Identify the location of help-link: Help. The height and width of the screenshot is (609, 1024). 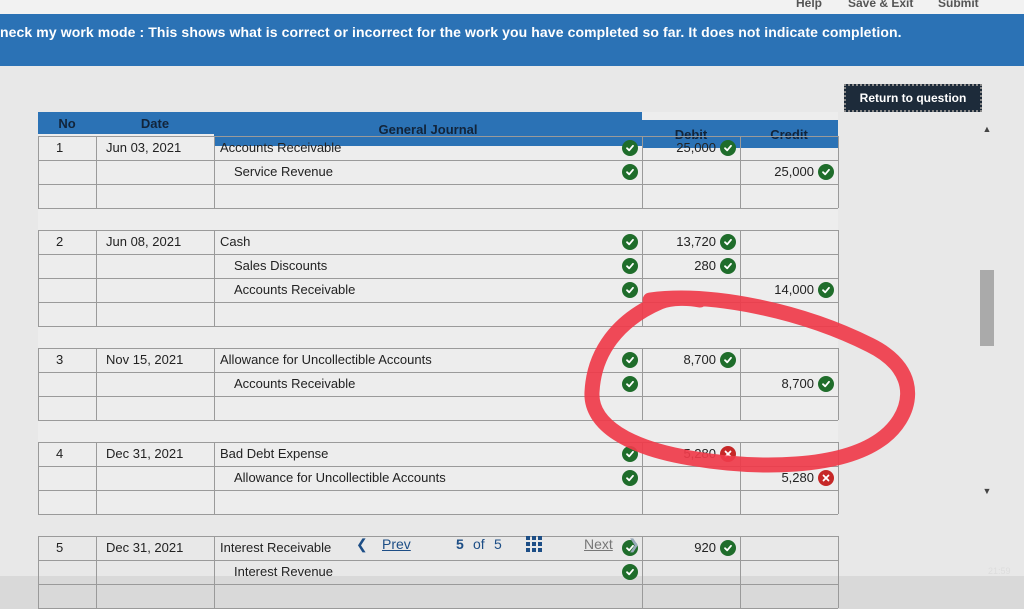
(809, 5).